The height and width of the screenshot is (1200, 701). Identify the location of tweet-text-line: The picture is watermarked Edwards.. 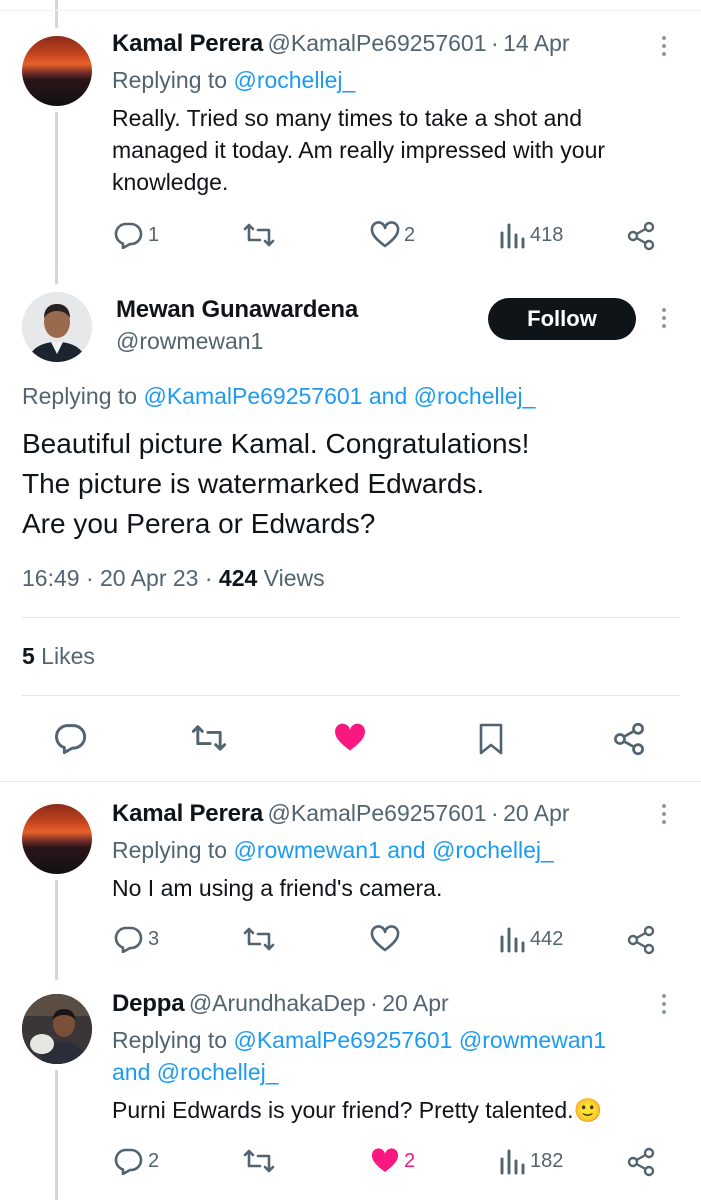
(253, 483).